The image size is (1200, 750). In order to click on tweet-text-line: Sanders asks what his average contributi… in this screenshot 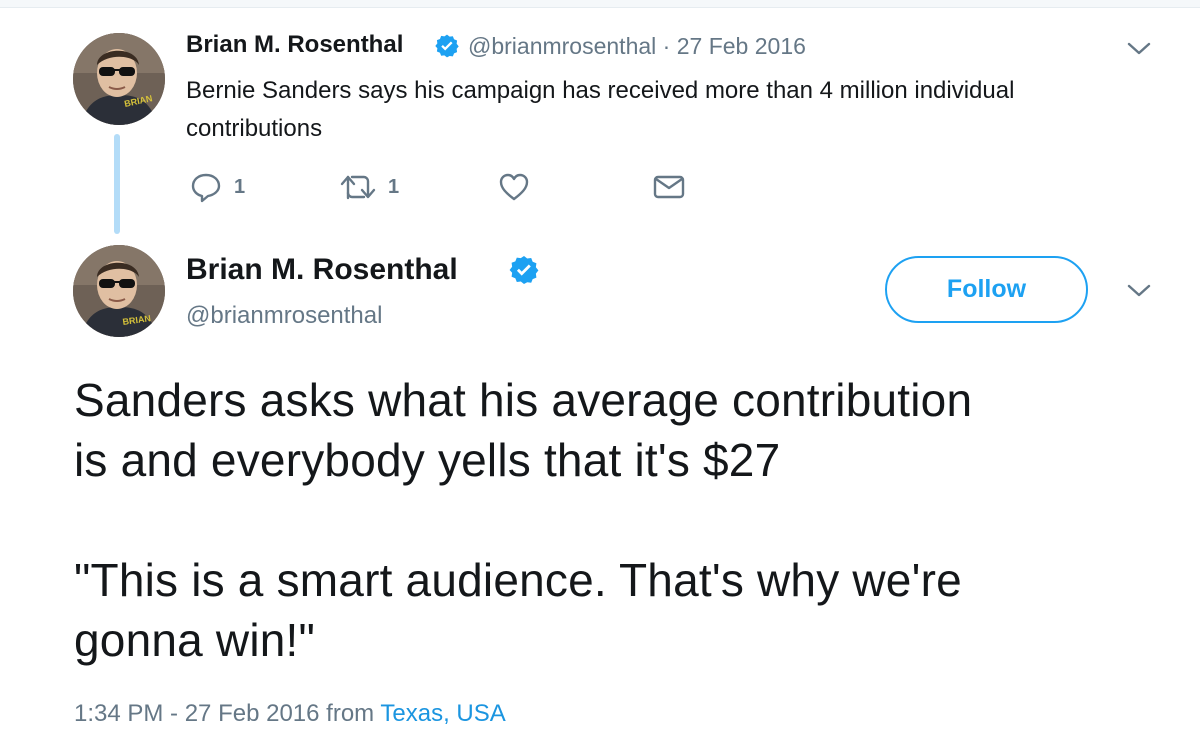, I will do `click(523, 400)`.